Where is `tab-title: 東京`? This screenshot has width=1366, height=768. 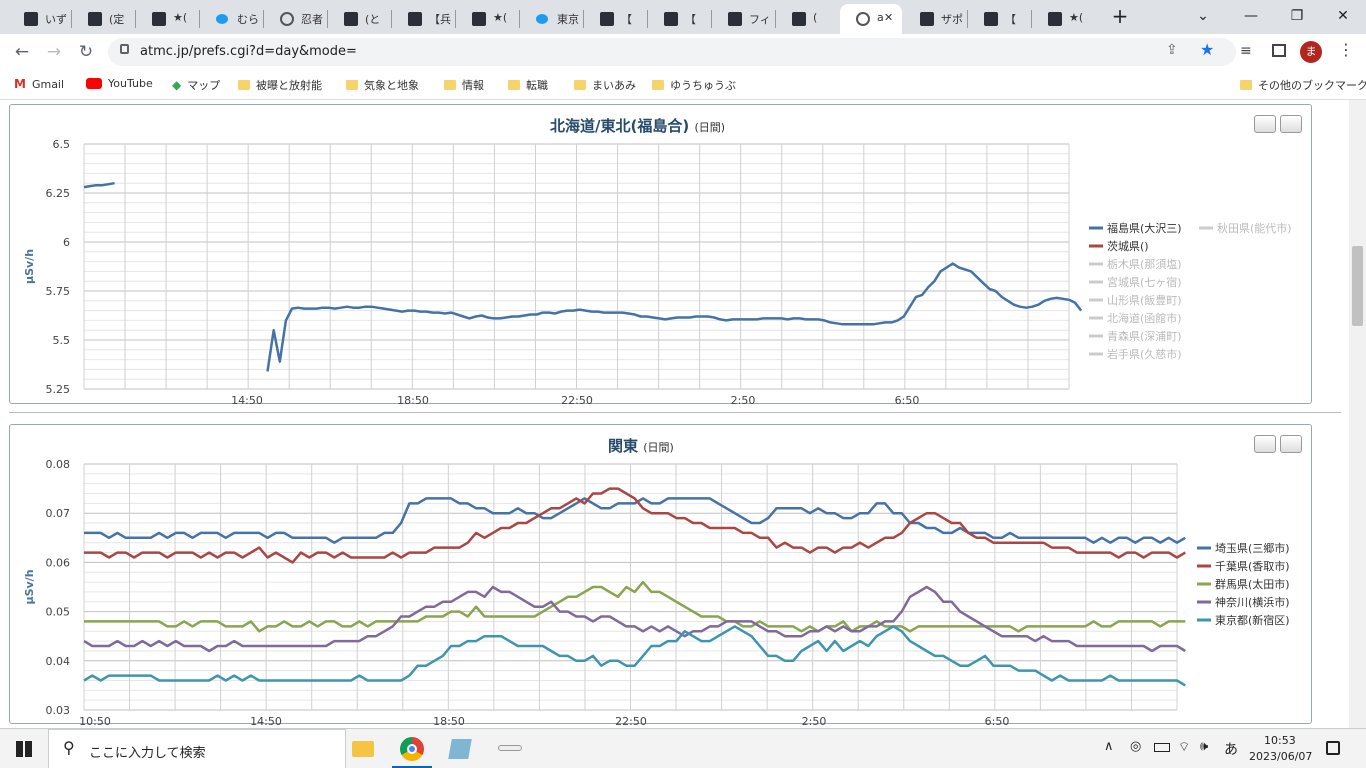 tab-title: 東京 is located at coordinates (568, 19).